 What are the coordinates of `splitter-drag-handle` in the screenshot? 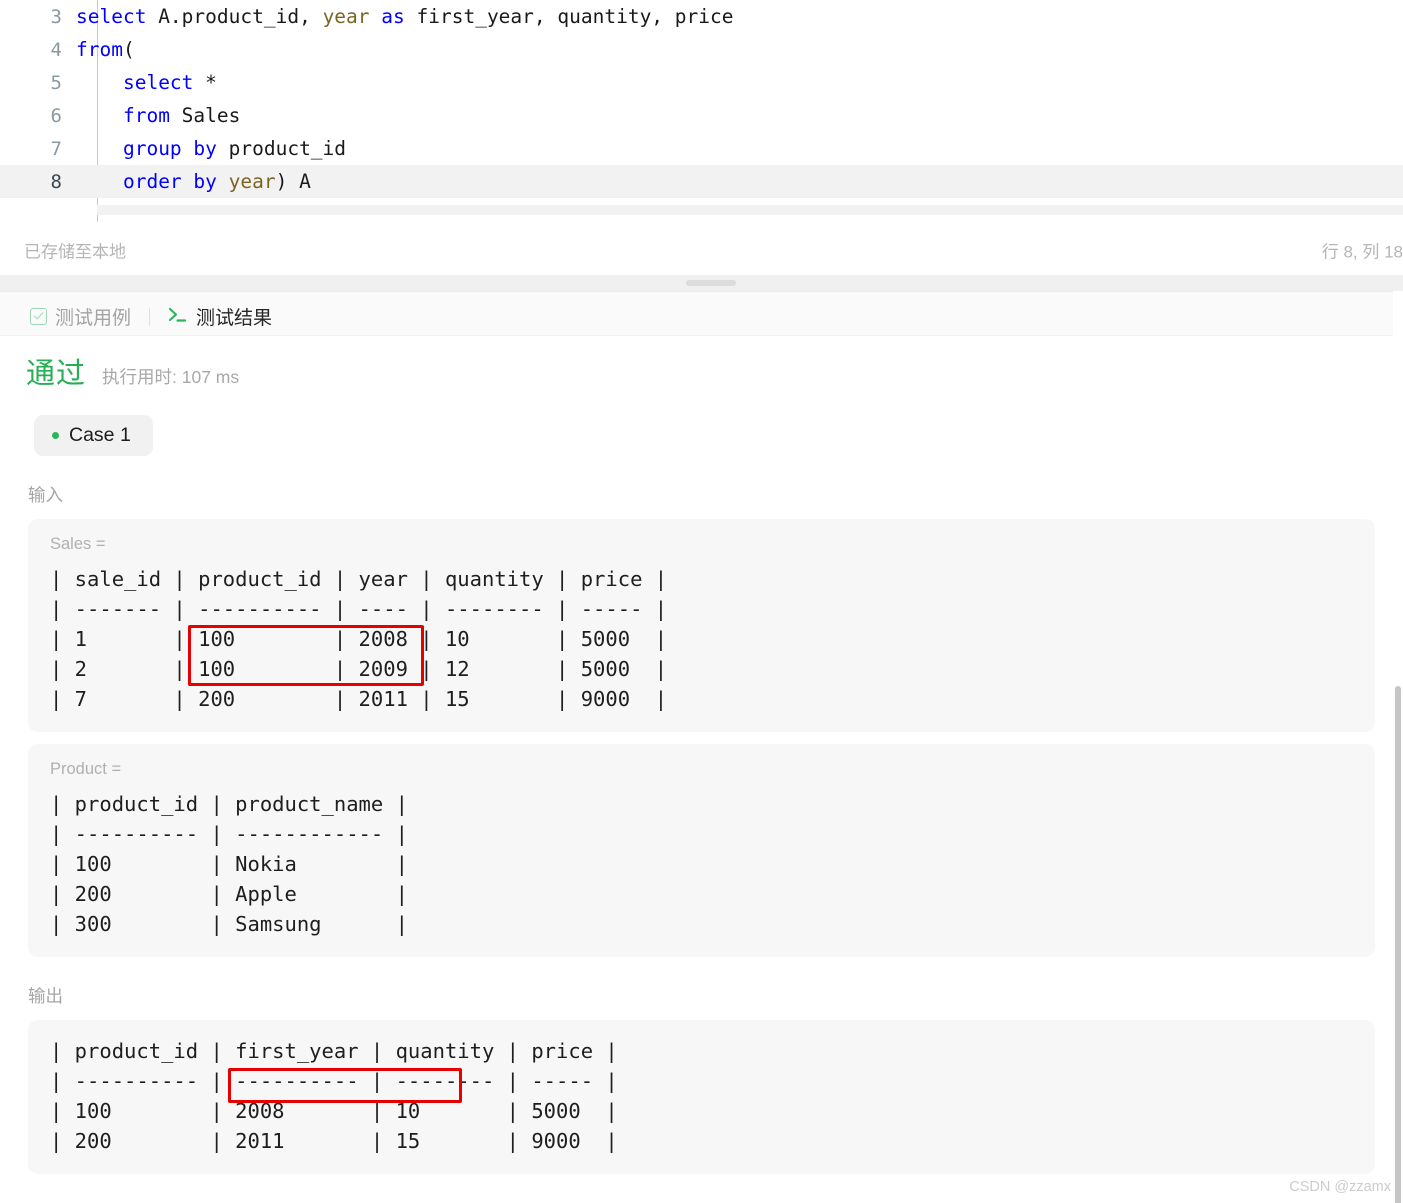 It's located at (711, 283).